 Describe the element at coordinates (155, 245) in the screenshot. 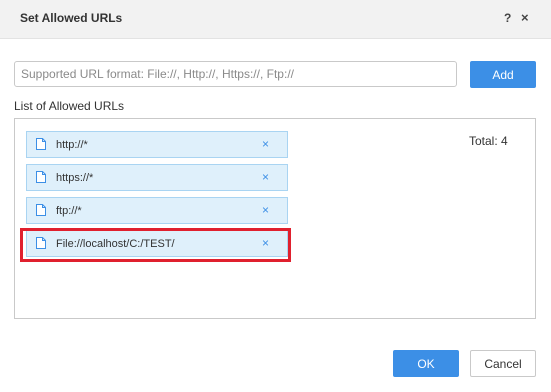

I see `highlight-box` at that location.